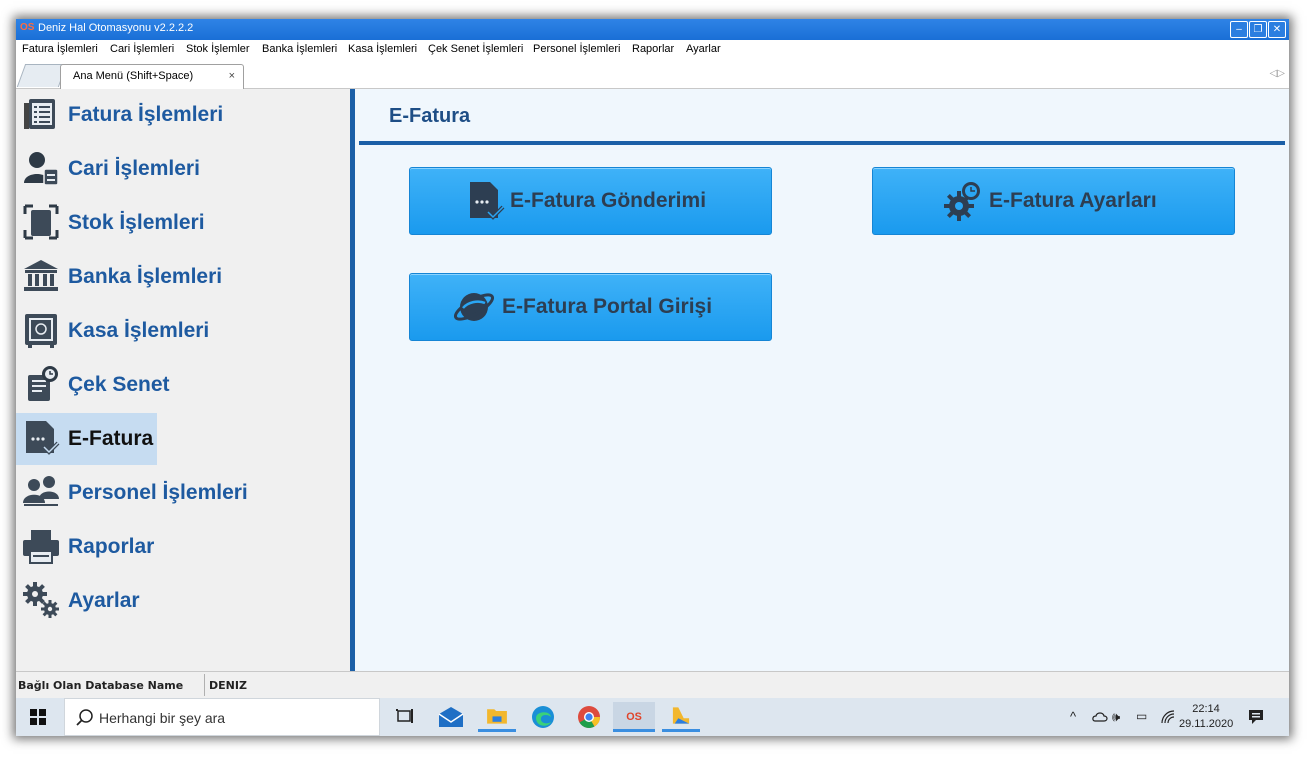  What do you see at coordinates (497, 717) in the screenshot?
I see `file-explorer-icon` at bounding box center [497, 717].